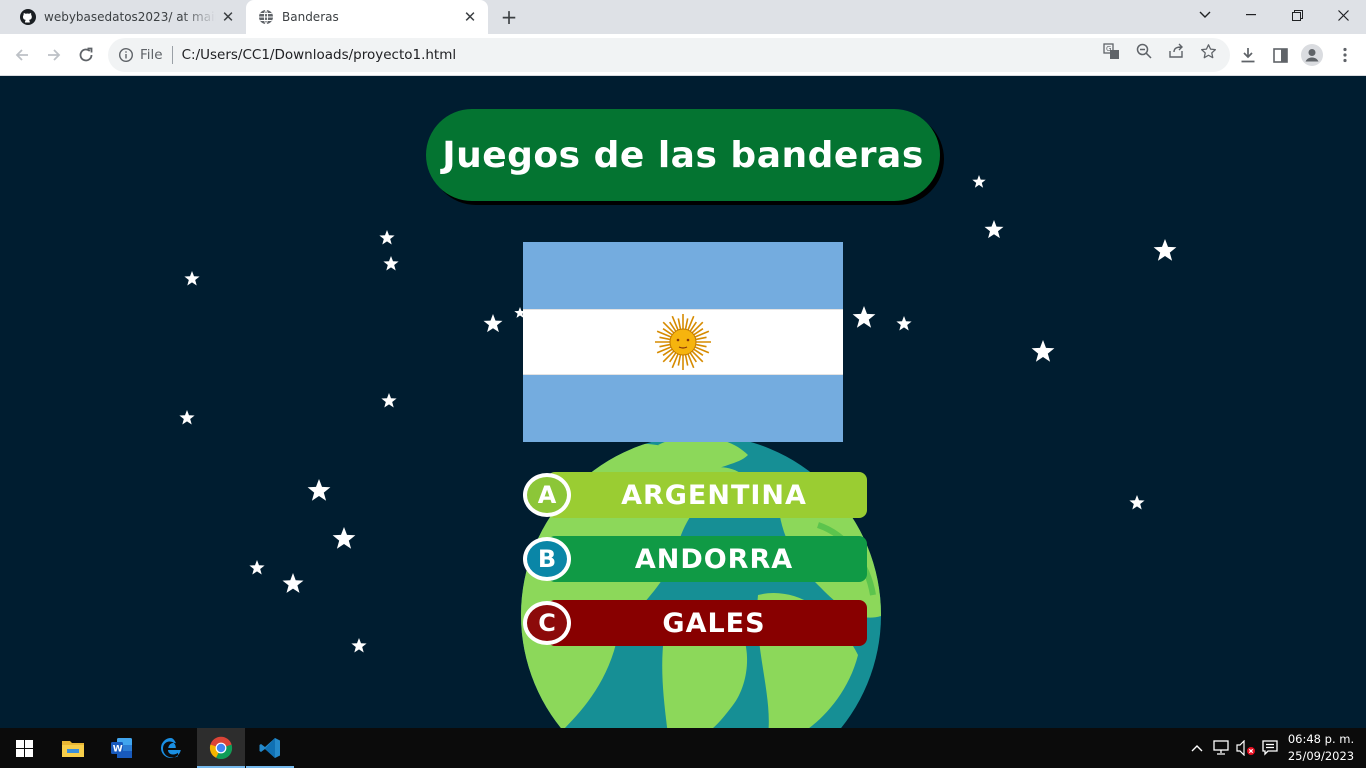 The width and height of the screenshot is (1366, 768). Describe the element at coordinates (1321, 739) in the screenshot. I see `clock-time: 06:48 p. m.` at that location.